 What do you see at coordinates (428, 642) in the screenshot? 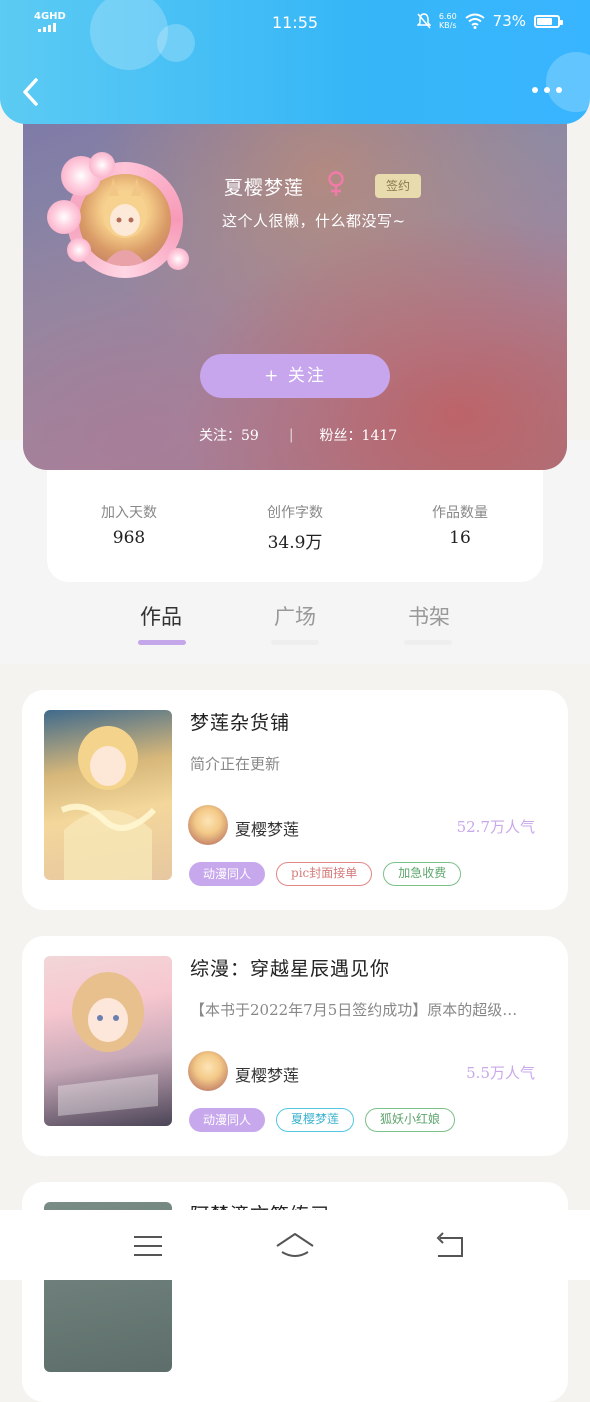
I see `tab-bookshelf-underline` at bounding box center [428, 642].